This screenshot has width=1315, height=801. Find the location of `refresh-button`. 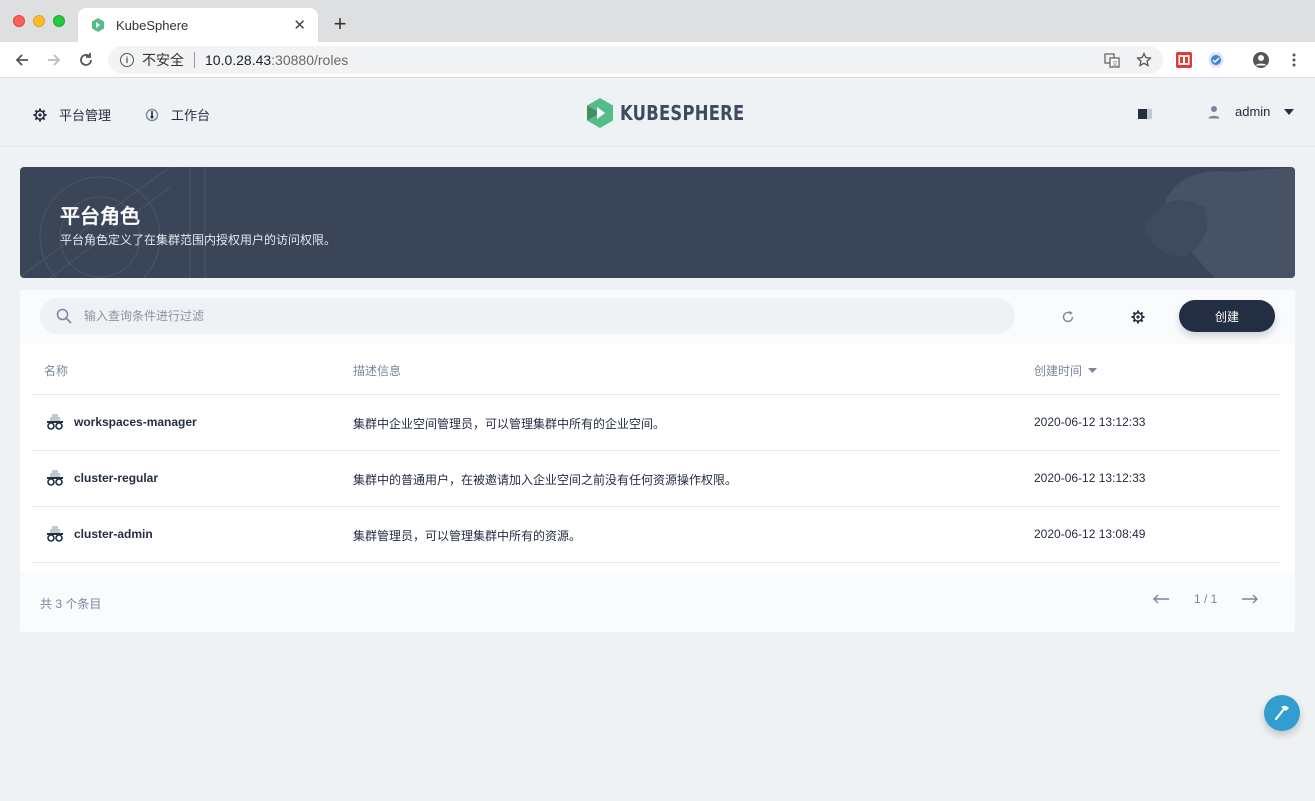

refresh-button is located at coordinates (1068, 317).